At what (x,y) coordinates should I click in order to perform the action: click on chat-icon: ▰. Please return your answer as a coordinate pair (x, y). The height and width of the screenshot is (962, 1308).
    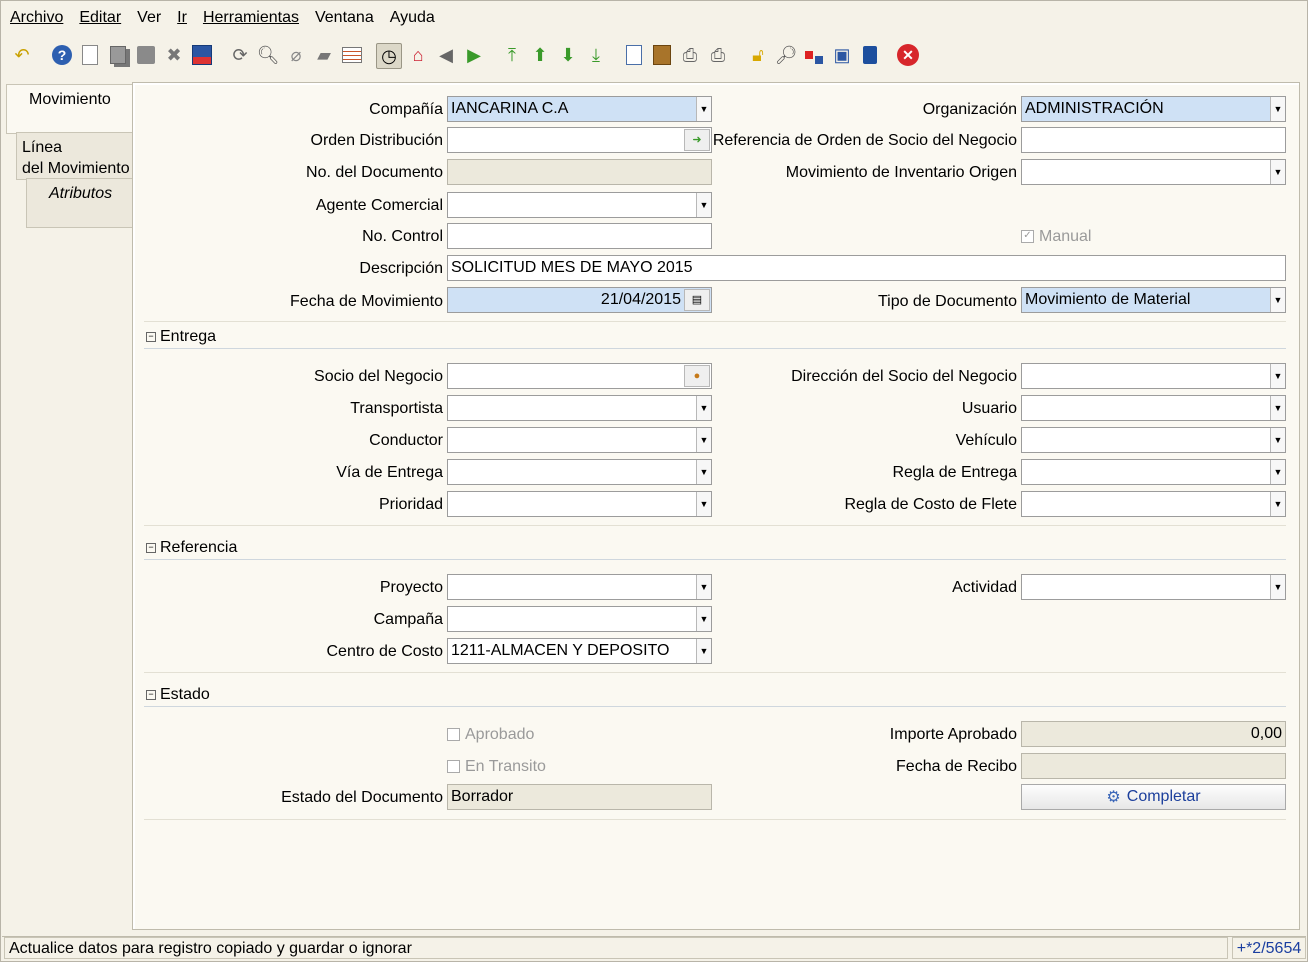
    Looking at the image, I should click on (324, 55).